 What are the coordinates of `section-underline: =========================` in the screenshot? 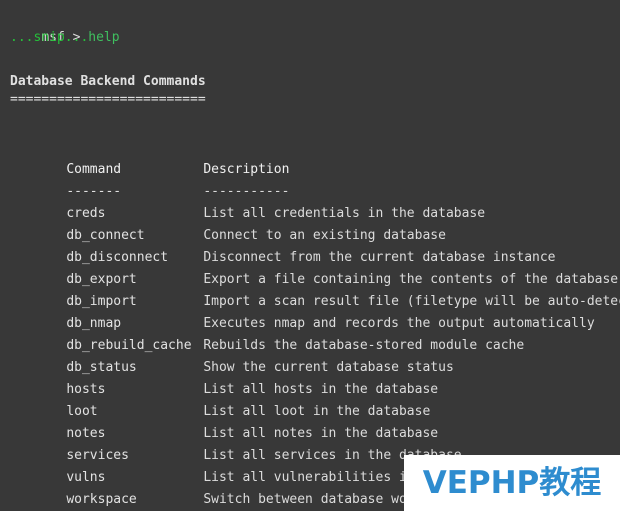 It's located at (108, 99).